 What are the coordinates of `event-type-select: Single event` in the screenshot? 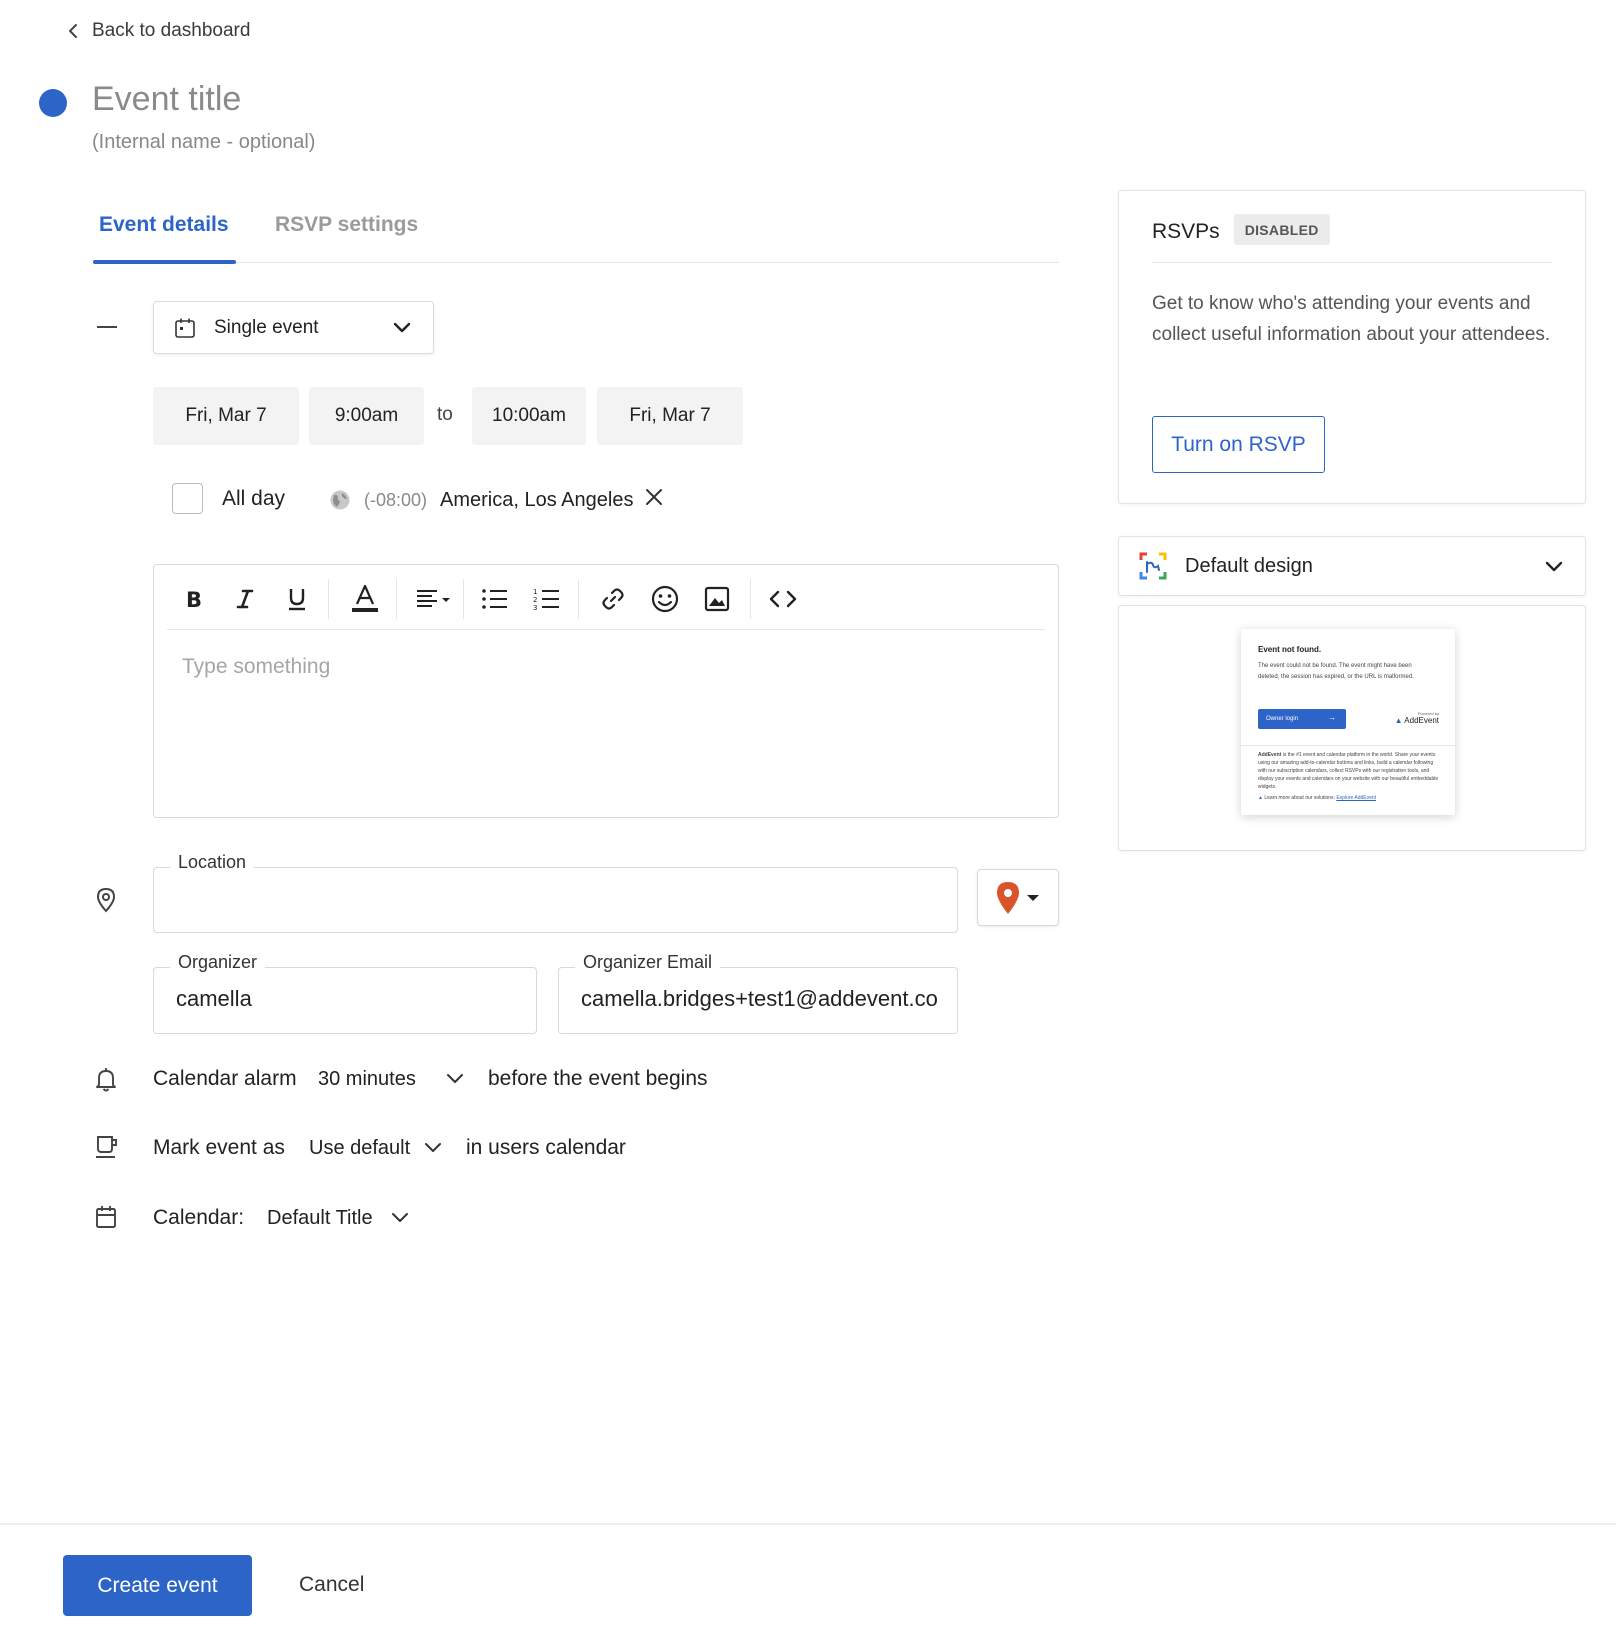 It's located at (293, 327).